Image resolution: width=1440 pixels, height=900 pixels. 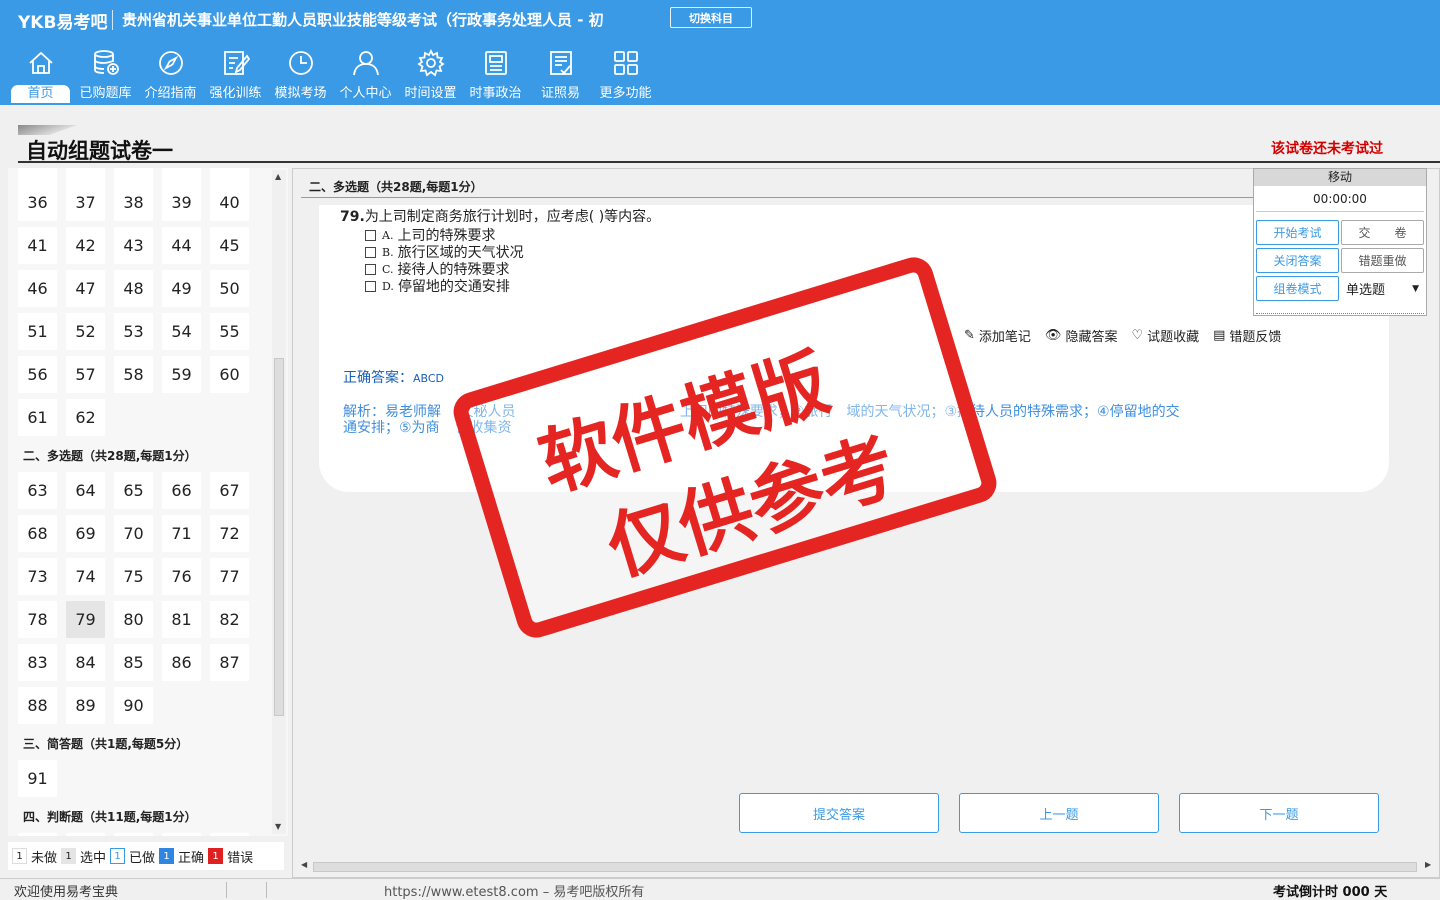 I want to click on question-cell-55: 55, so click(x=229, y=331).